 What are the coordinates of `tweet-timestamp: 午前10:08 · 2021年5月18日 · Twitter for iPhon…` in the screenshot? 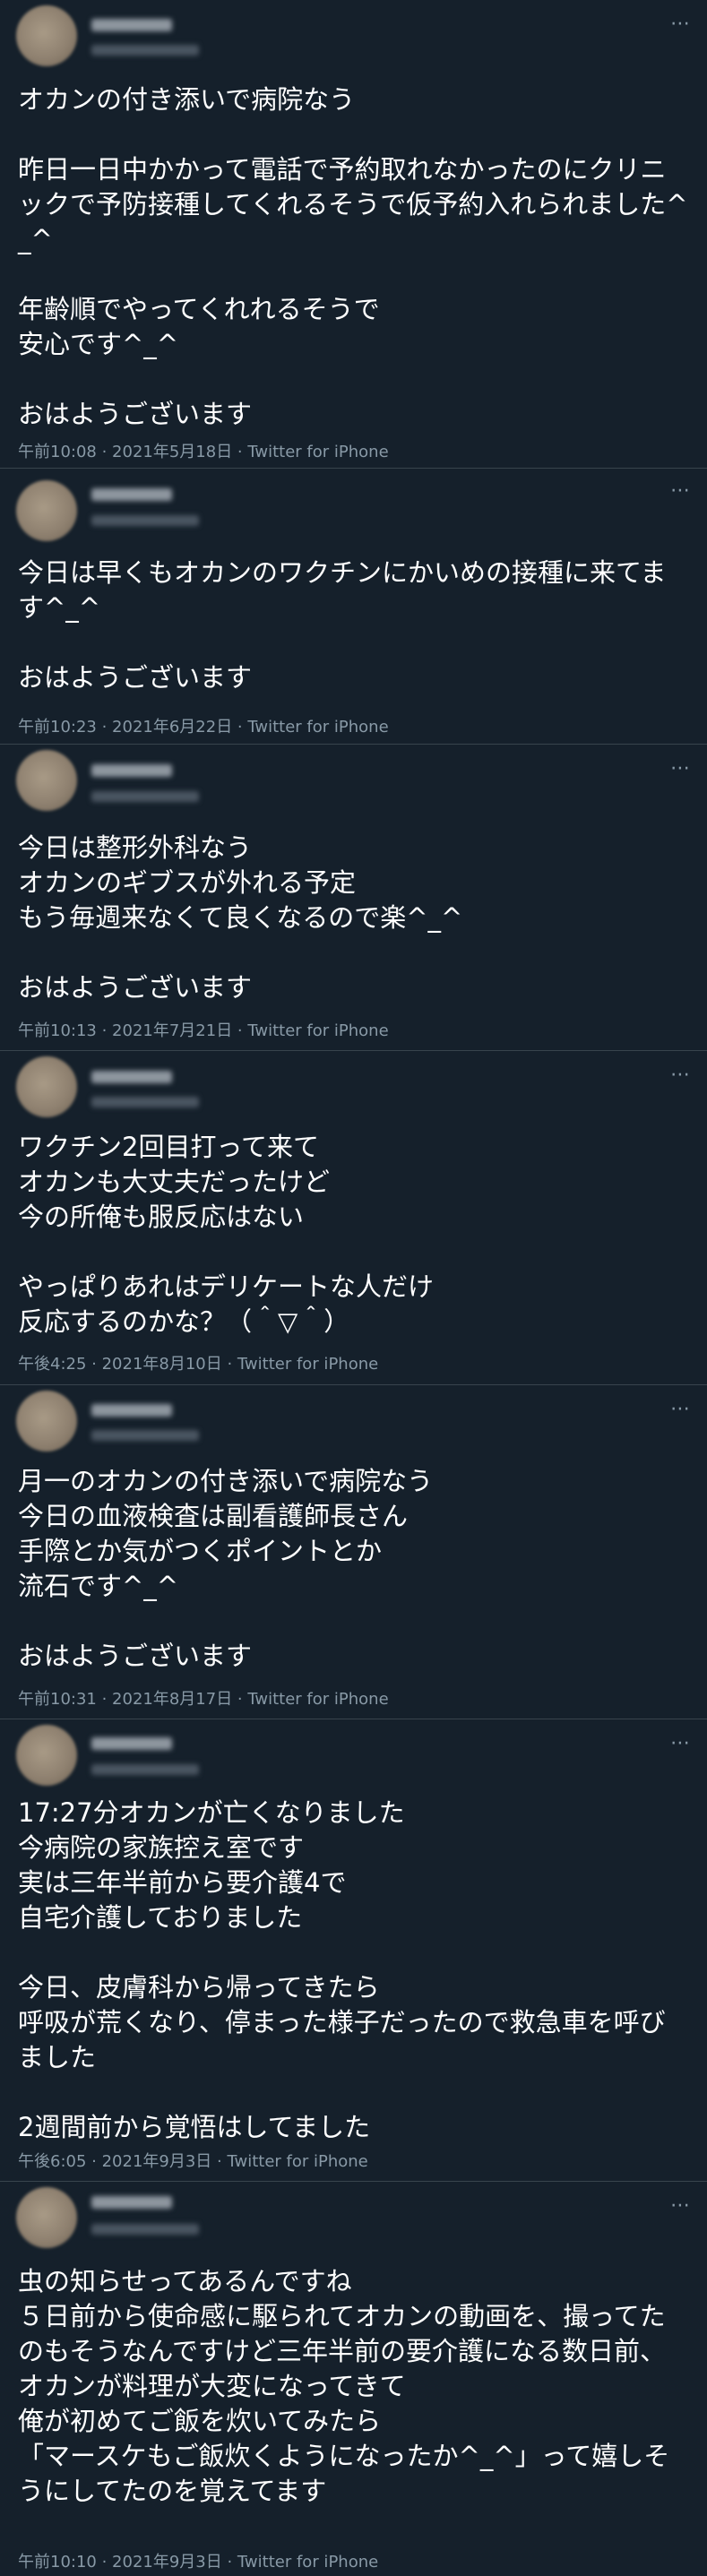 It's located at (203, 451).